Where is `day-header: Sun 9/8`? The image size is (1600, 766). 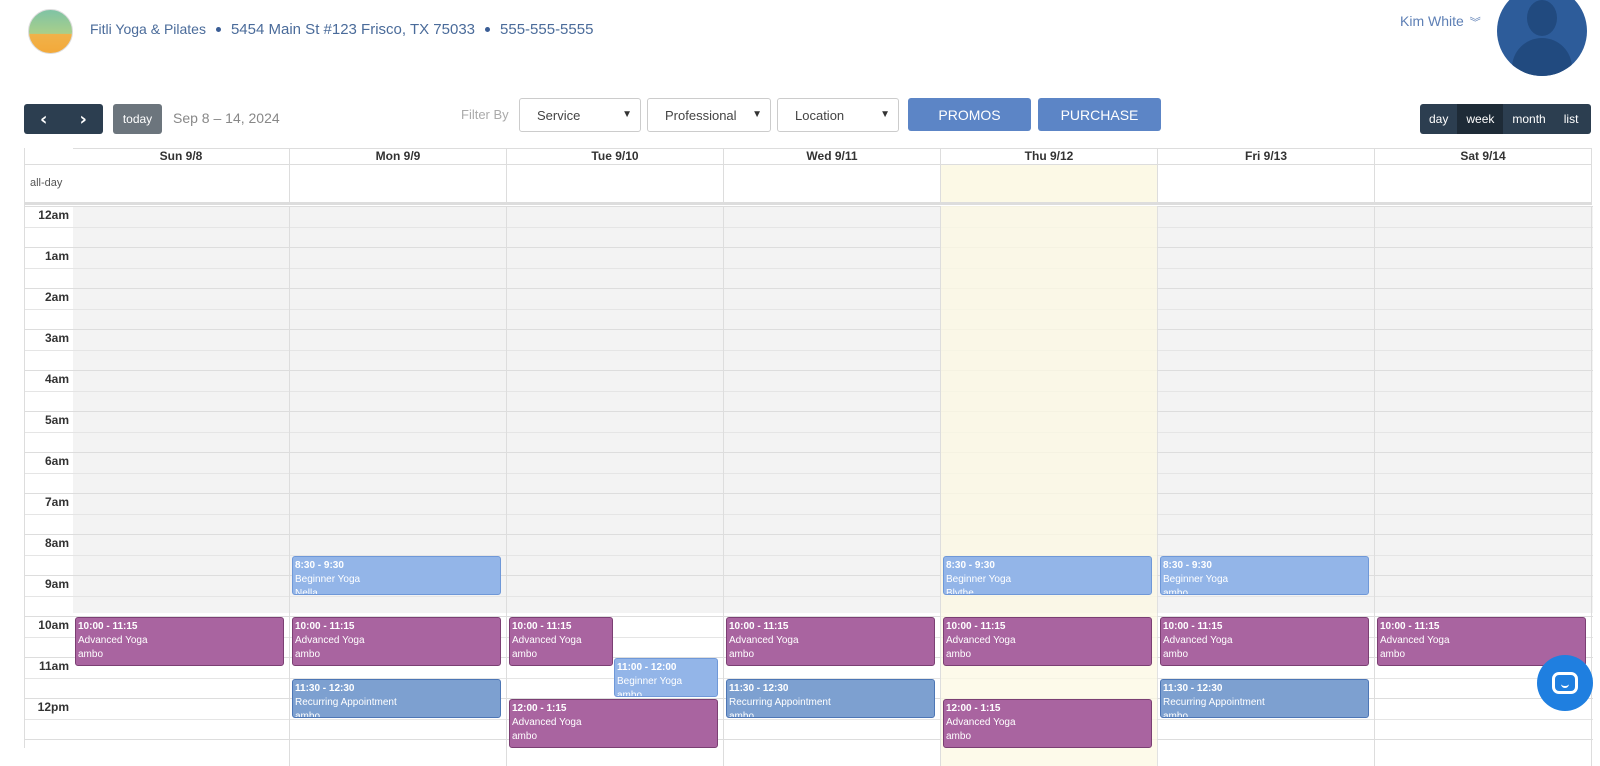 day-header: Sun 9/8 is located at coordinates (181, 156).